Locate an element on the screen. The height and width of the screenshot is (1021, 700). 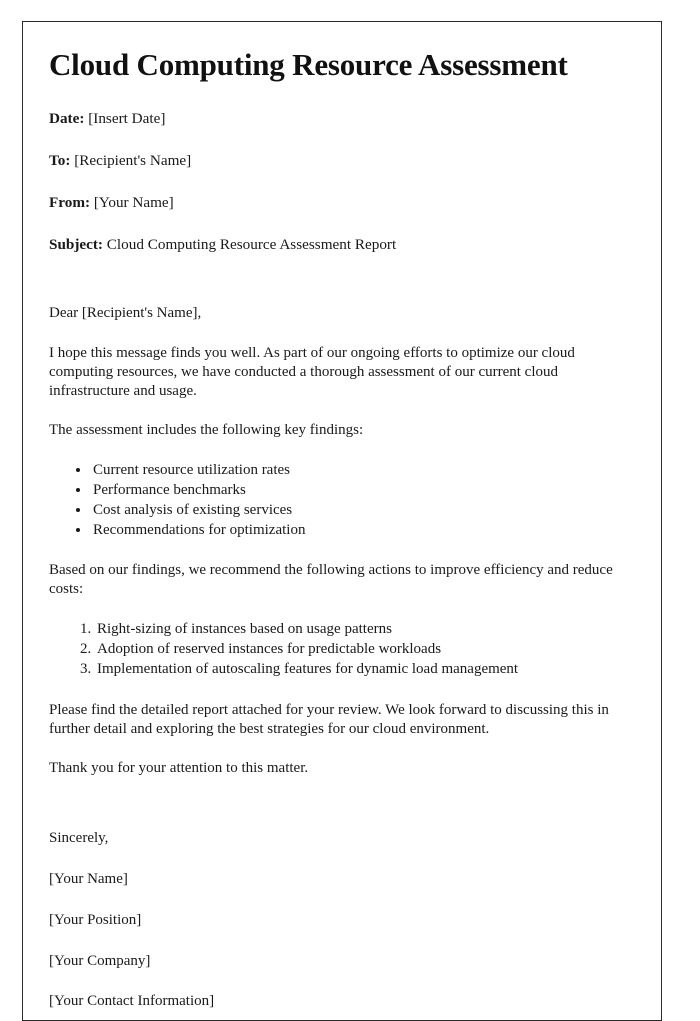
meta-value-date: [Insert Date] is located at coordinates (127, 118).